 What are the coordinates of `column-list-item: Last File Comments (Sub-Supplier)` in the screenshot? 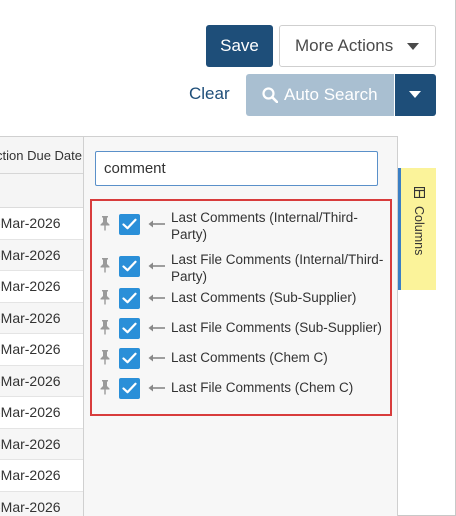 It's located at (241, 328).